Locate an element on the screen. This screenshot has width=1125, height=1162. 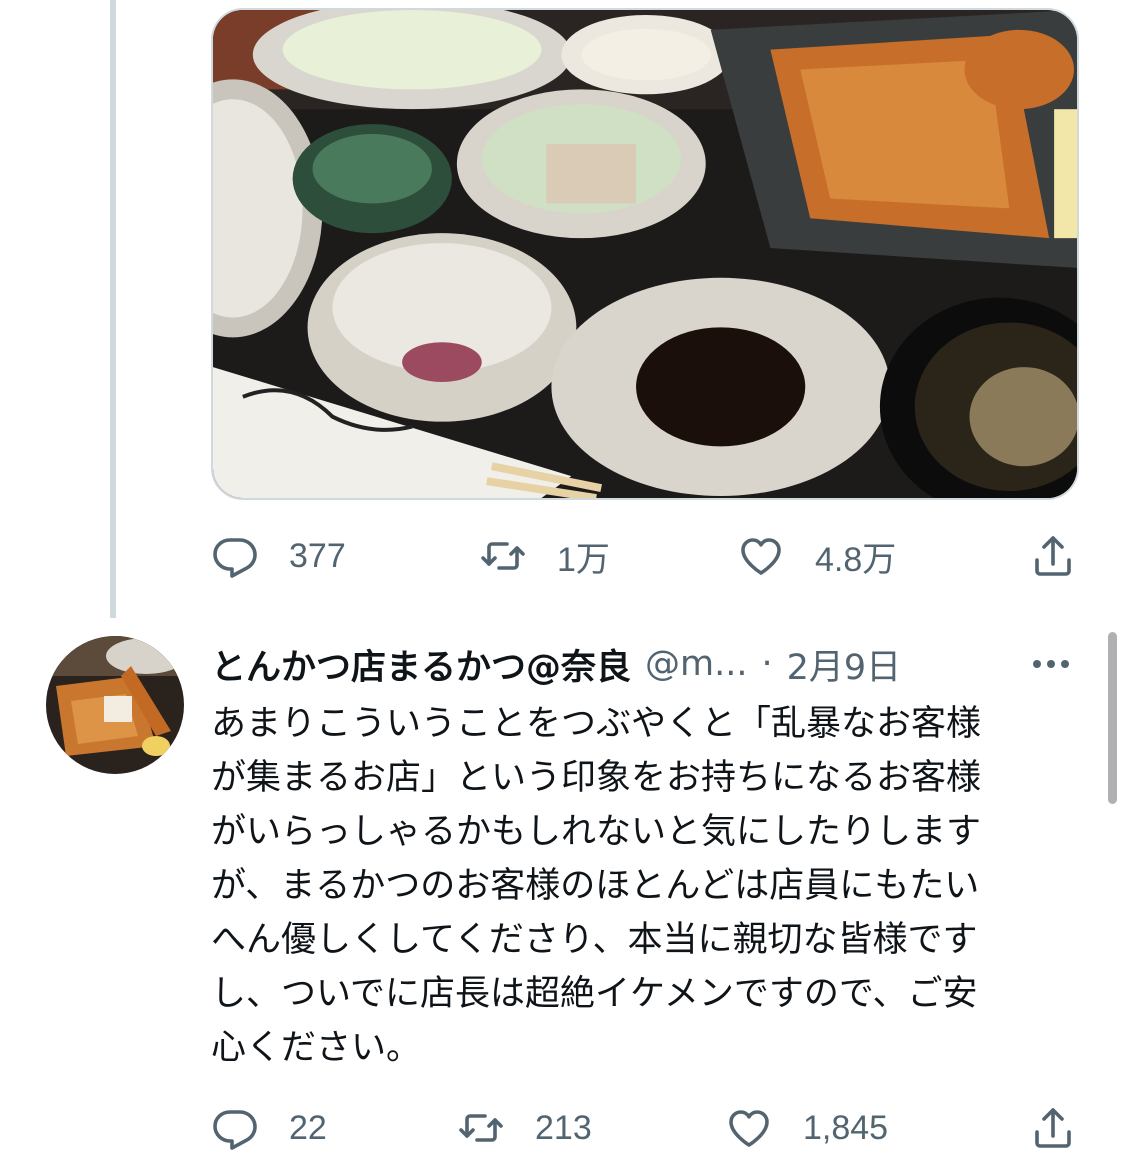
scrollbar is located at coordinates (1112, 718).